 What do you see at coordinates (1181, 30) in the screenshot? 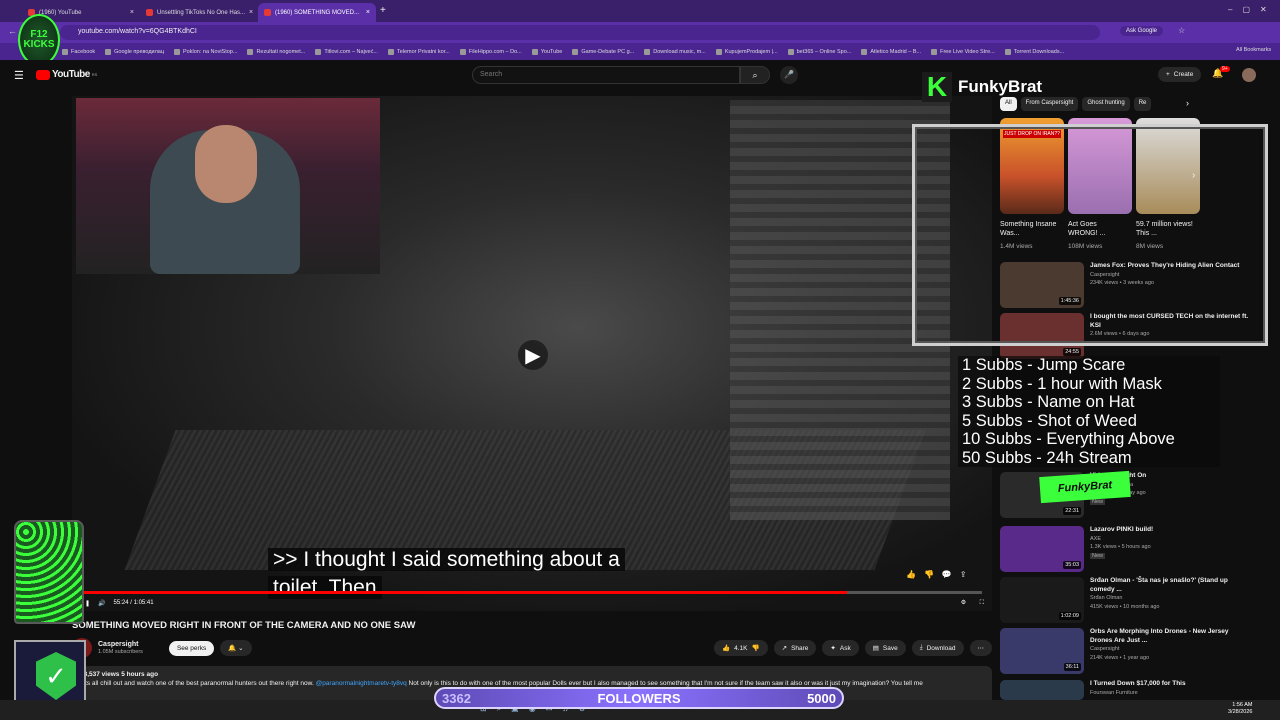
I see `bookmark-star-icon: ☆` at bounding box center [1181, 30].